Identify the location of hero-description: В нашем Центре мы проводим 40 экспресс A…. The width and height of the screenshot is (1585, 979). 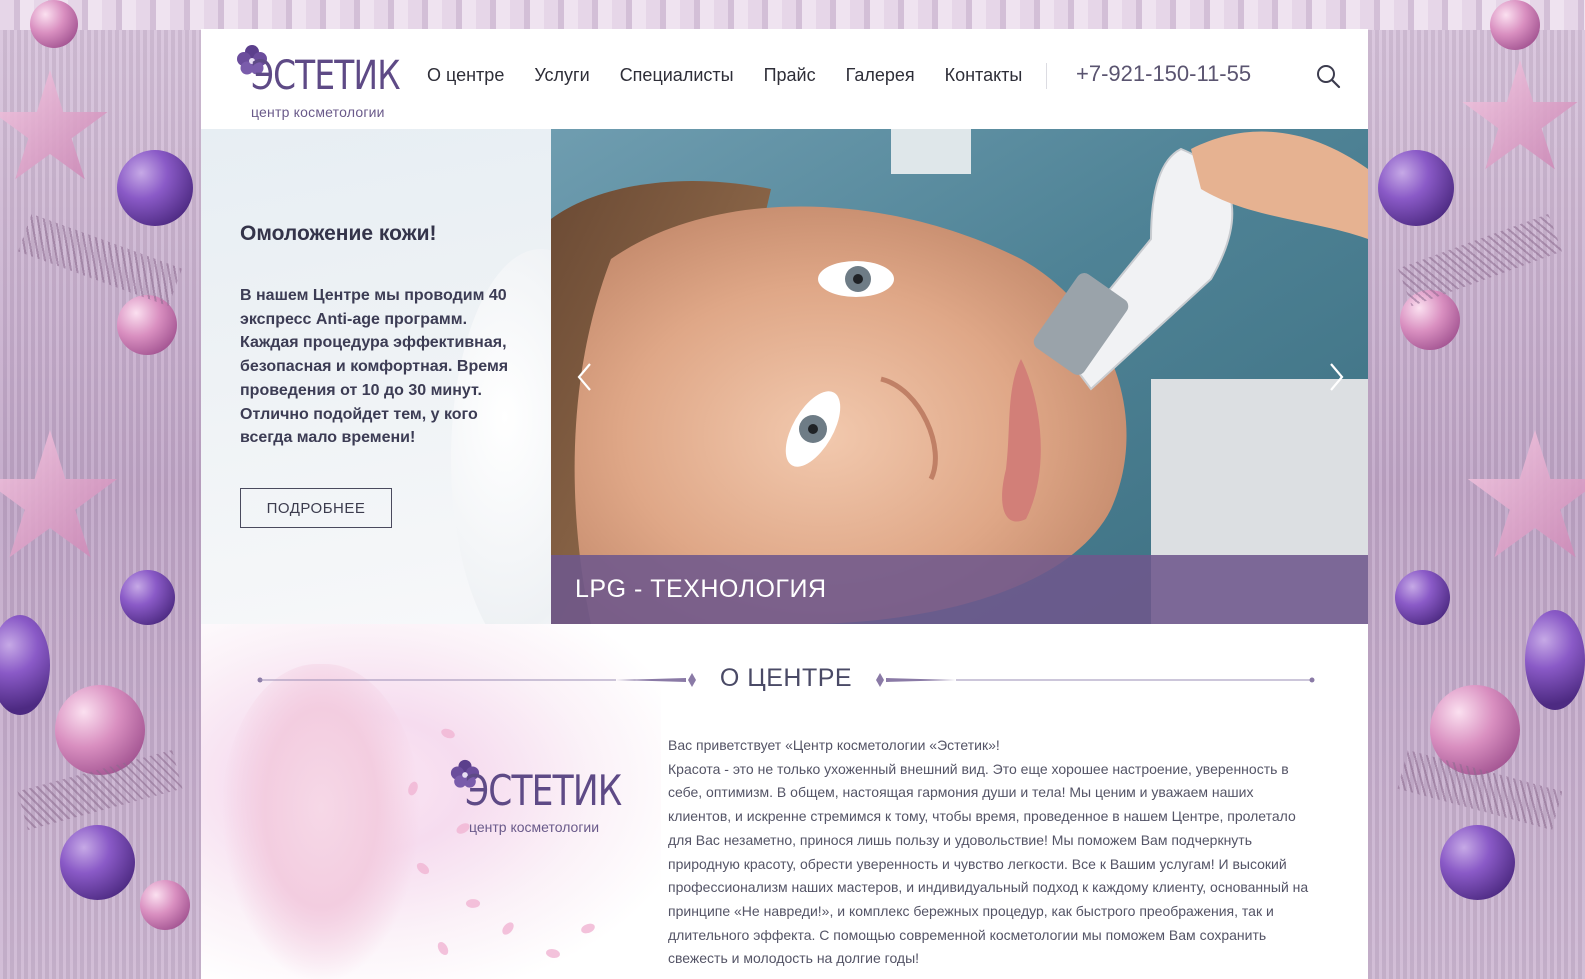
(374, 367).